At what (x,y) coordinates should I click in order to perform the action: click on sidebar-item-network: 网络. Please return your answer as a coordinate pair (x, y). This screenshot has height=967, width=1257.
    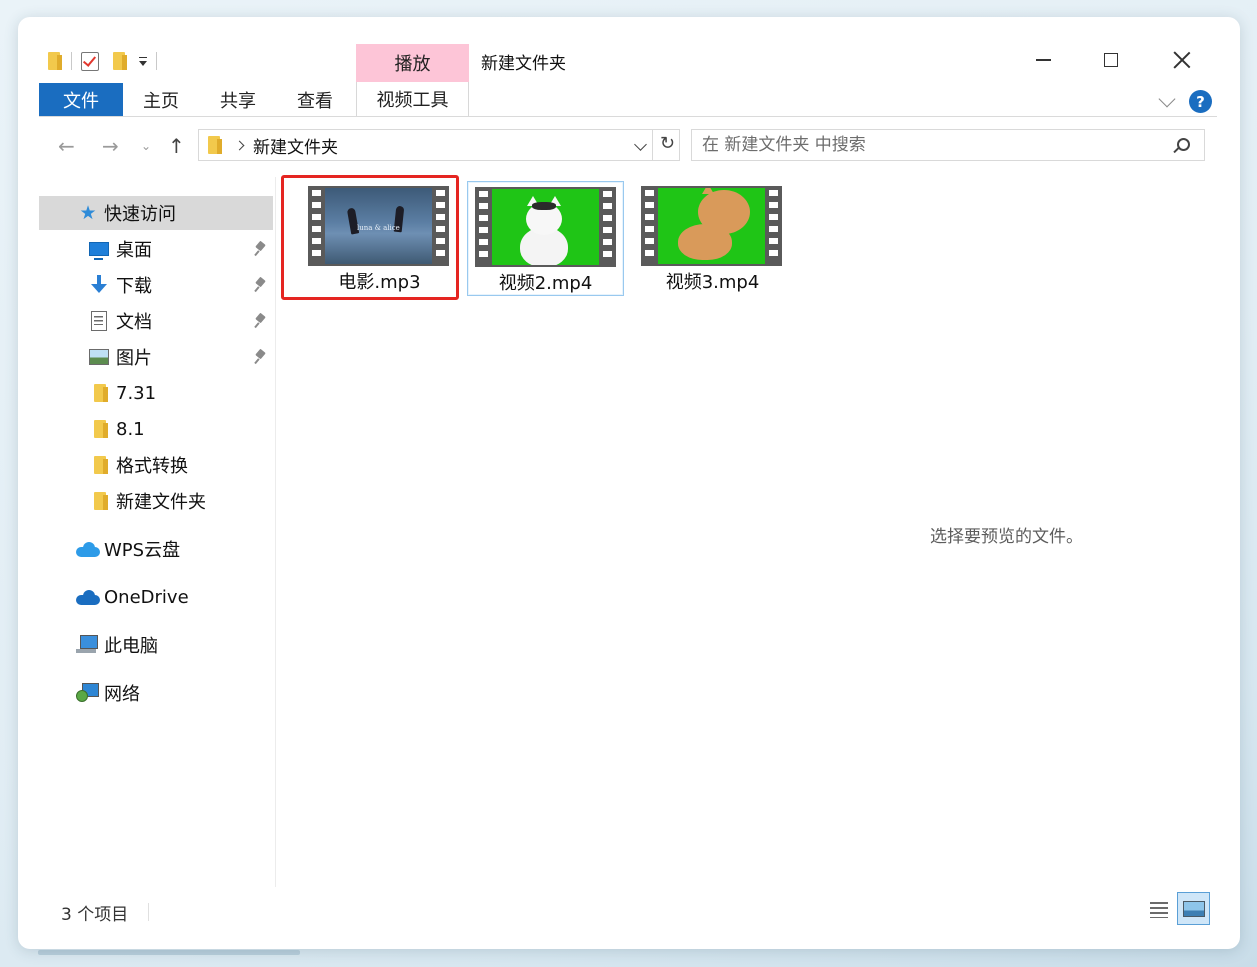
    Looking at the image, I should click on (156, 693).